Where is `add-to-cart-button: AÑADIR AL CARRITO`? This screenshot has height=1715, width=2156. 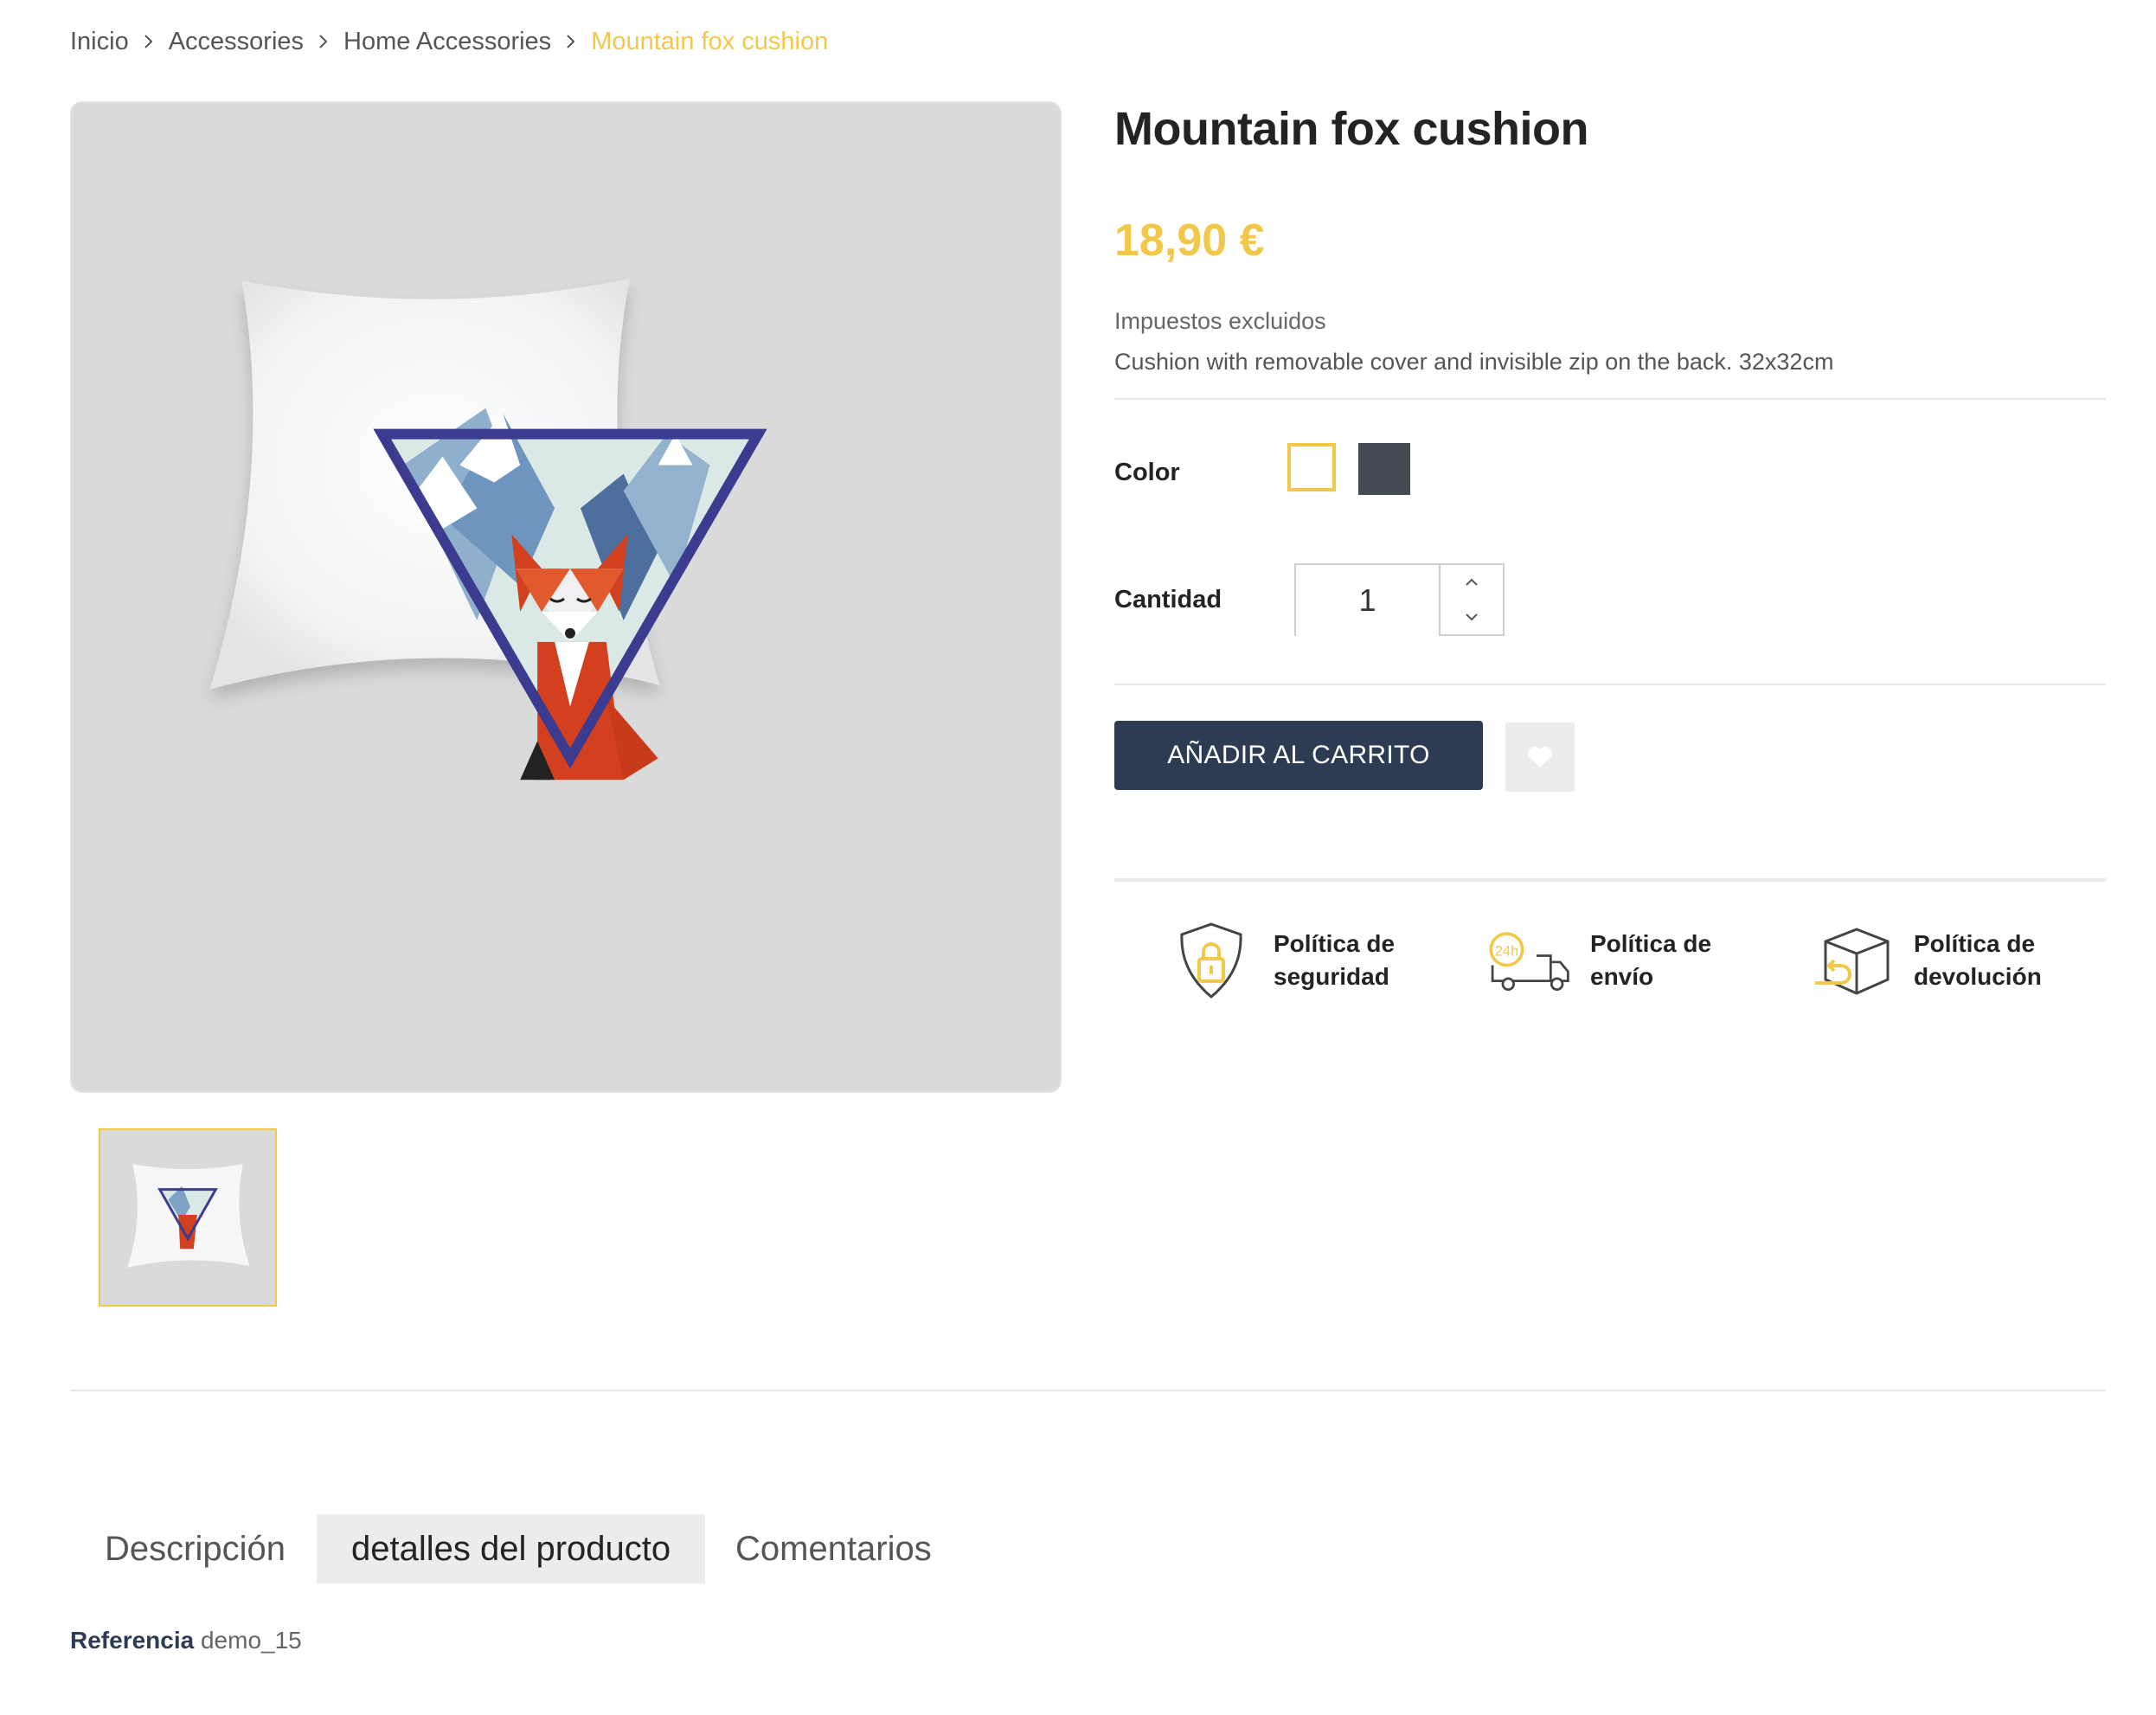
add-to-cart-button: AÑADIR AL CARRITO is located at coordinates (1298, 756).